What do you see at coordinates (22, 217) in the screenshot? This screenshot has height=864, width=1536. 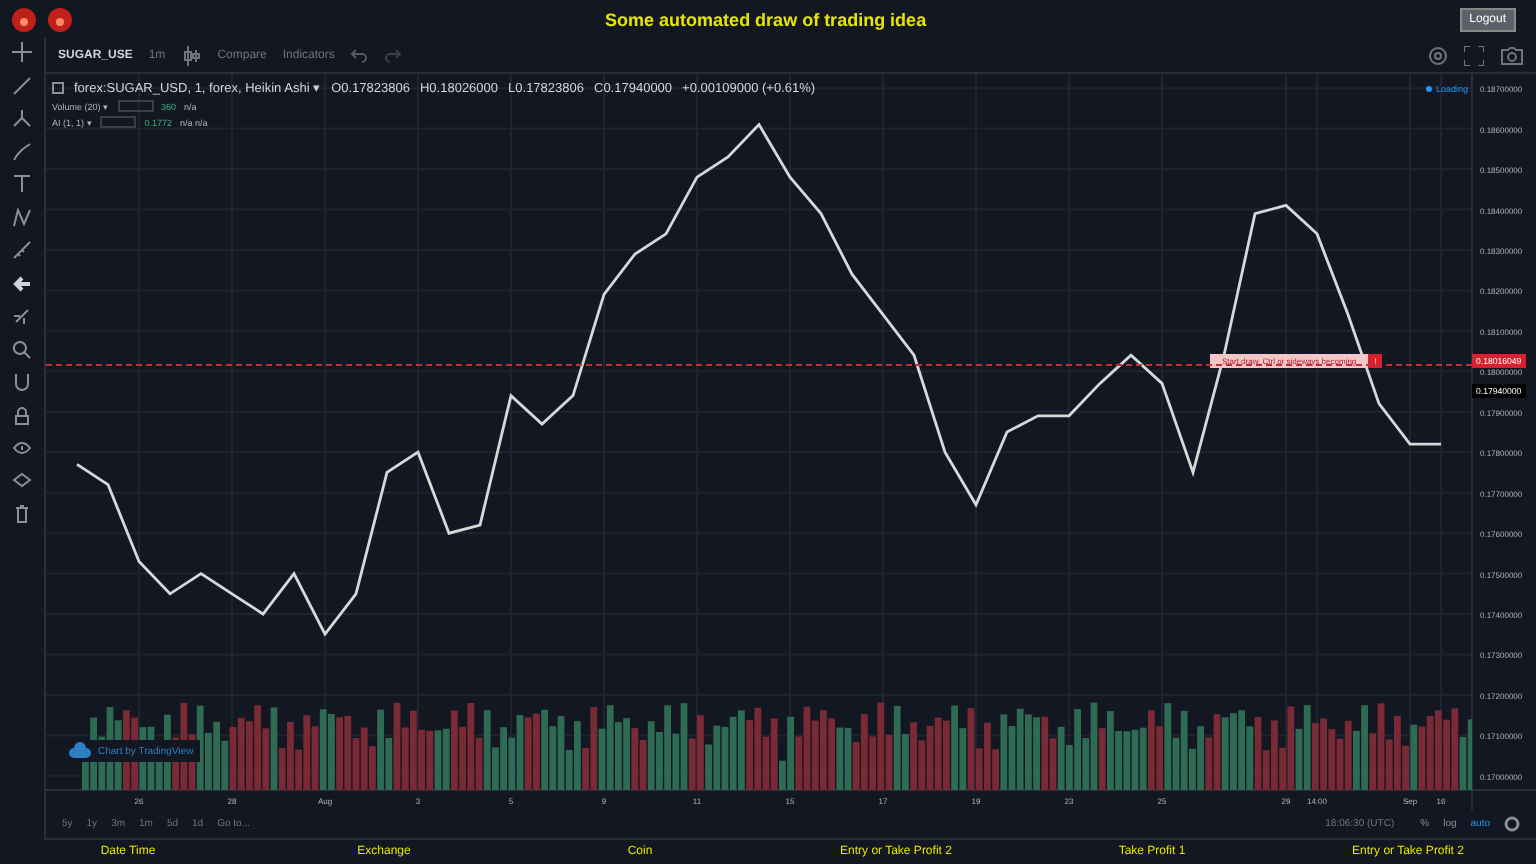 I see `pattern-icon` at bounding box center [22, 217].